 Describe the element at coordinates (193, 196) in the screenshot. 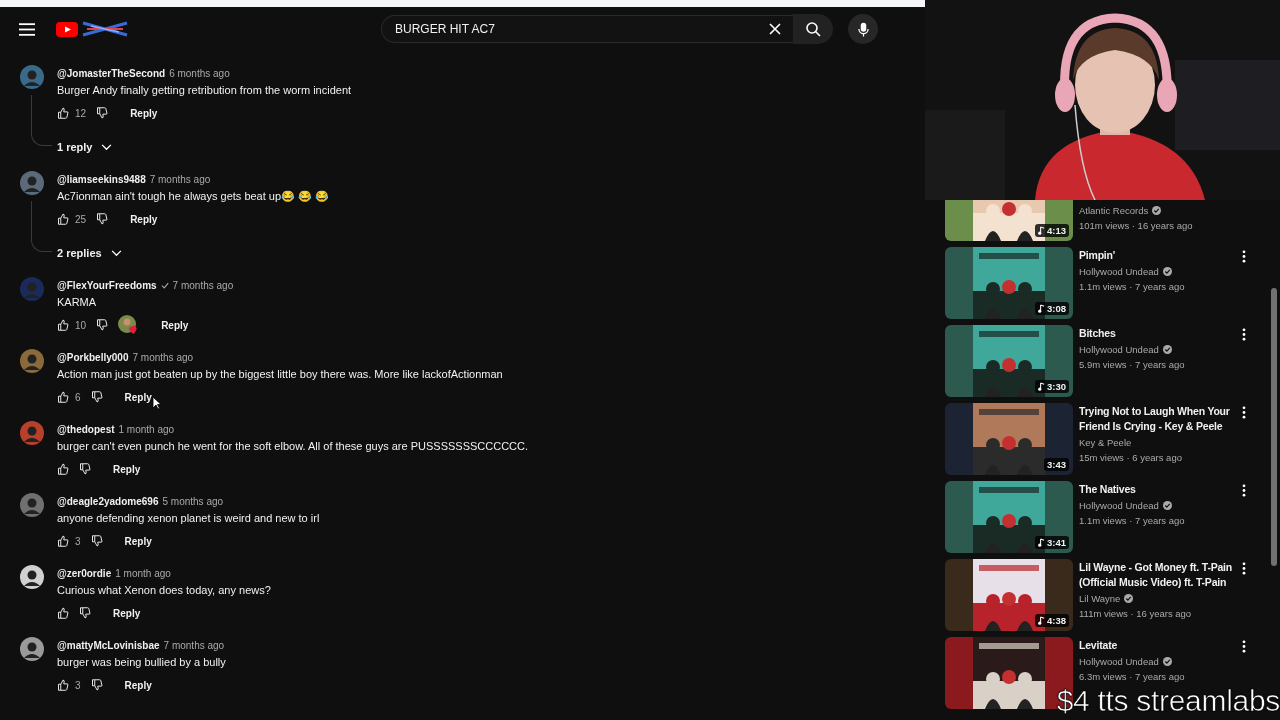

I see `comment-text: Ac7ionman ain't tough he always gets beat up😂 😂 😂` at that location.